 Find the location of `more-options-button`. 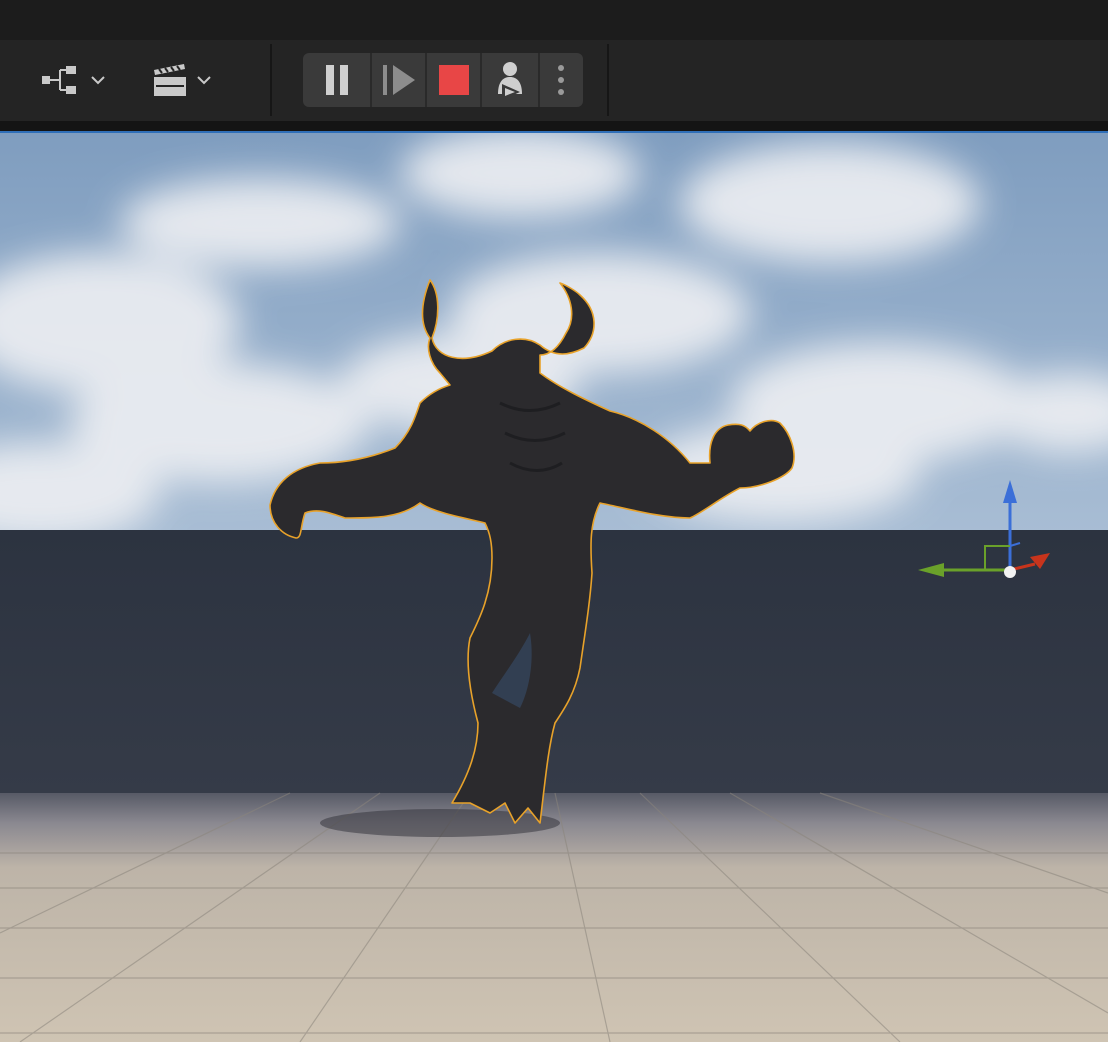

more-options-button is located at coordinates (560, 80).